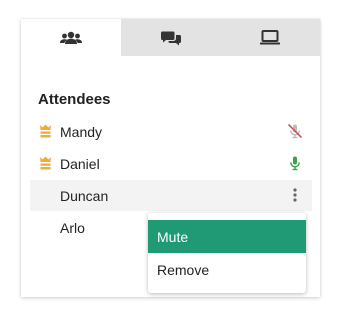 The image size is (341, 316). Describe the element at coordinates (227, 236) in the screenshot. I see `mute-menu-item: Mute` at that location.